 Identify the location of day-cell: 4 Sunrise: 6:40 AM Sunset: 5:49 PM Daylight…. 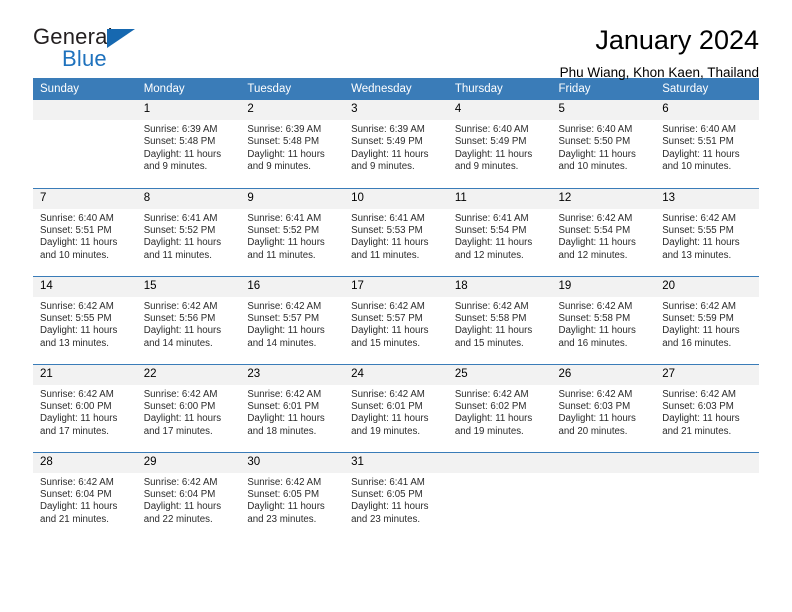
(499, 144).